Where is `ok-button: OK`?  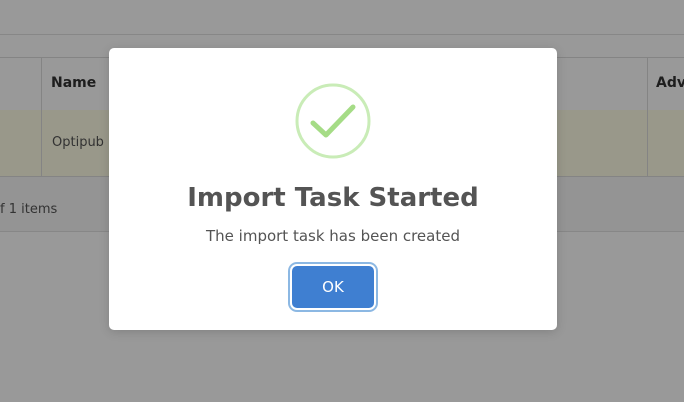
ok-button: OK is located at coordinates (333, 287).